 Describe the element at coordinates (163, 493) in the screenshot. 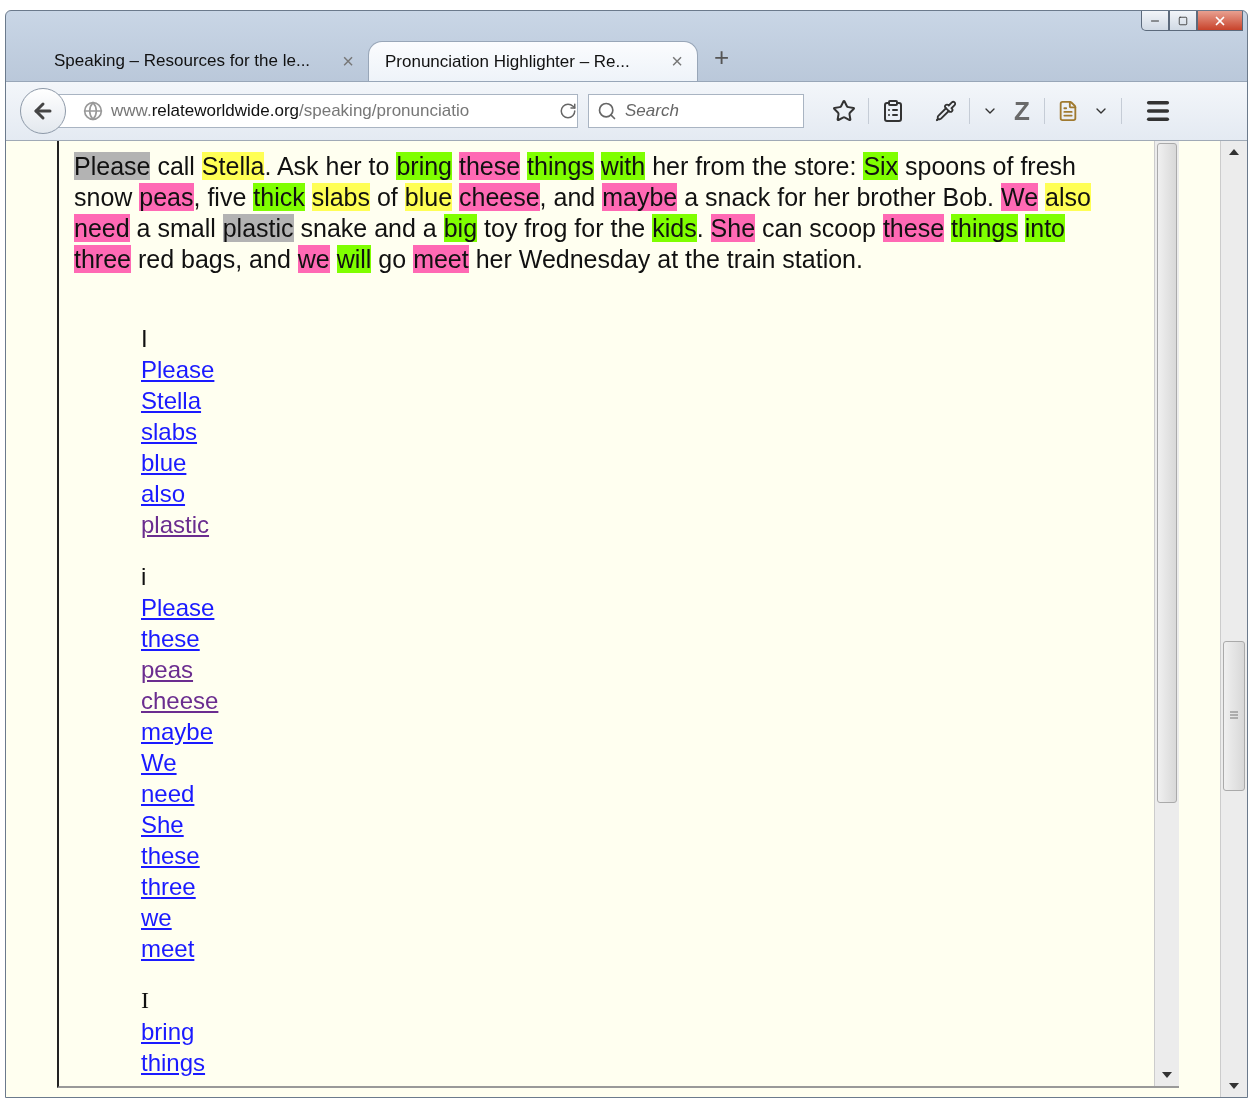

I see `word-link: also` at that location.